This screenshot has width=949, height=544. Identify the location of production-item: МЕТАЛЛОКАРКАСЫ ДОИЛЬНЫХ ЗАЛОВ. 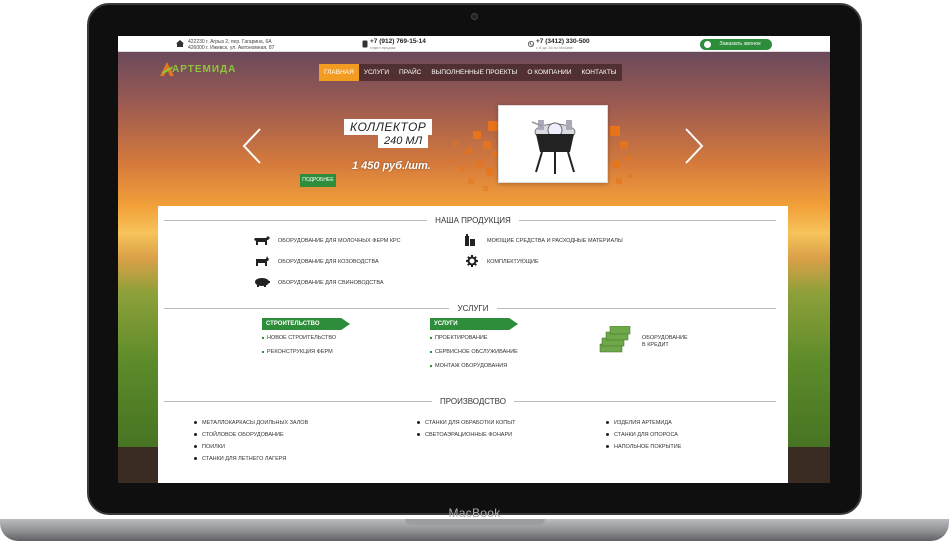
(251, 423).